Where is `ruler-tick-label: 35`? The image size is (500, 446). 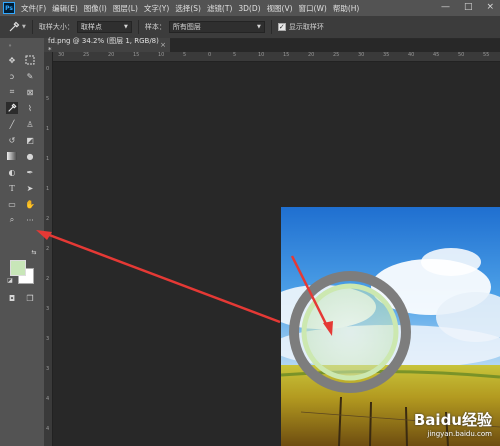
ruler-tick-label: 35 is located at coordinates (386, 55).